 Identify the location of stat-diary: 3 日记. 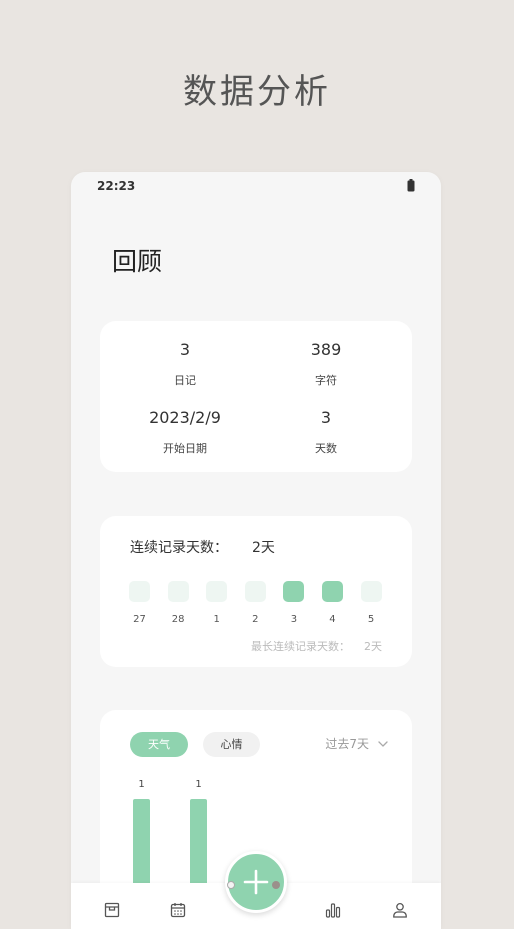
(185, 364).